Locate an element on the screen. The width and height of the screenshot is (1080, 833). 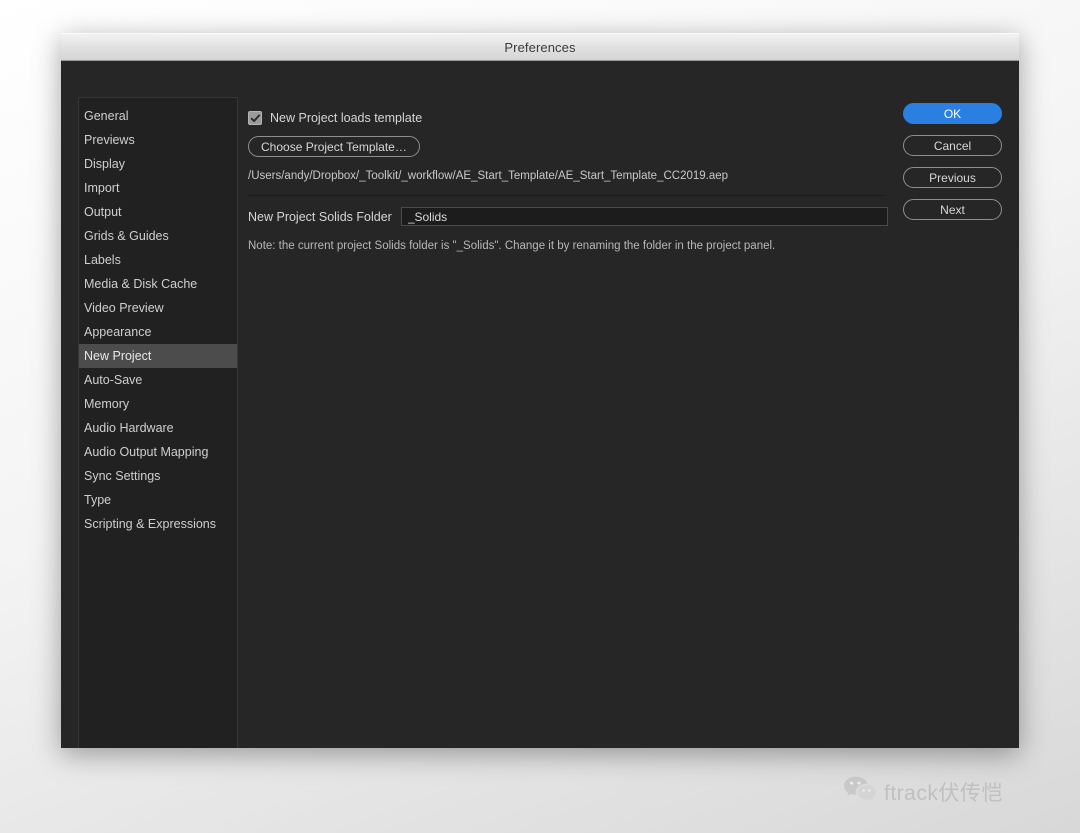
watermark: ftrack伏传恺 is located at coordinates (923, 791).